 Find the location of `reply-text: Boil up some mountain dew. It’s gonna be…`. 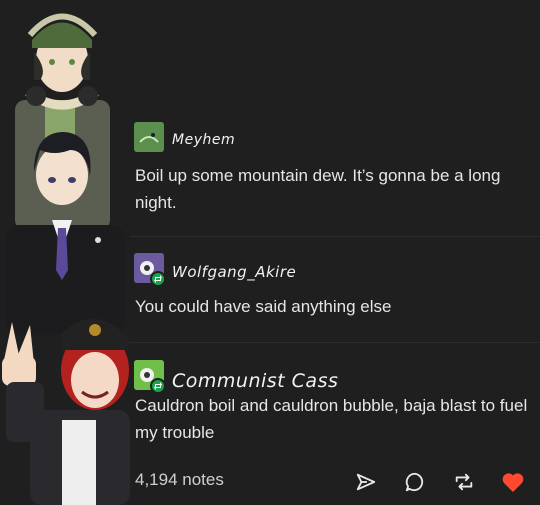

reply-text: Boil up some mountain dew. It’s gonna be… is located at coordinates (318, 189).